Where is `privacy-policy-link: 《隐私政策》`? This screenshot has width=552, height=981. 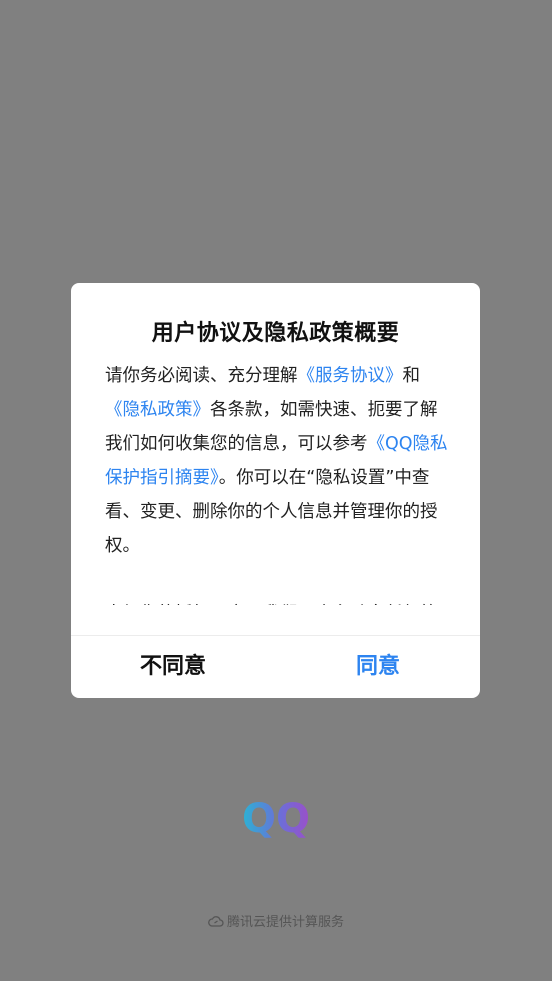
privacy-policy-link: 《隐私政策》 is located at coordinates (157, 410).